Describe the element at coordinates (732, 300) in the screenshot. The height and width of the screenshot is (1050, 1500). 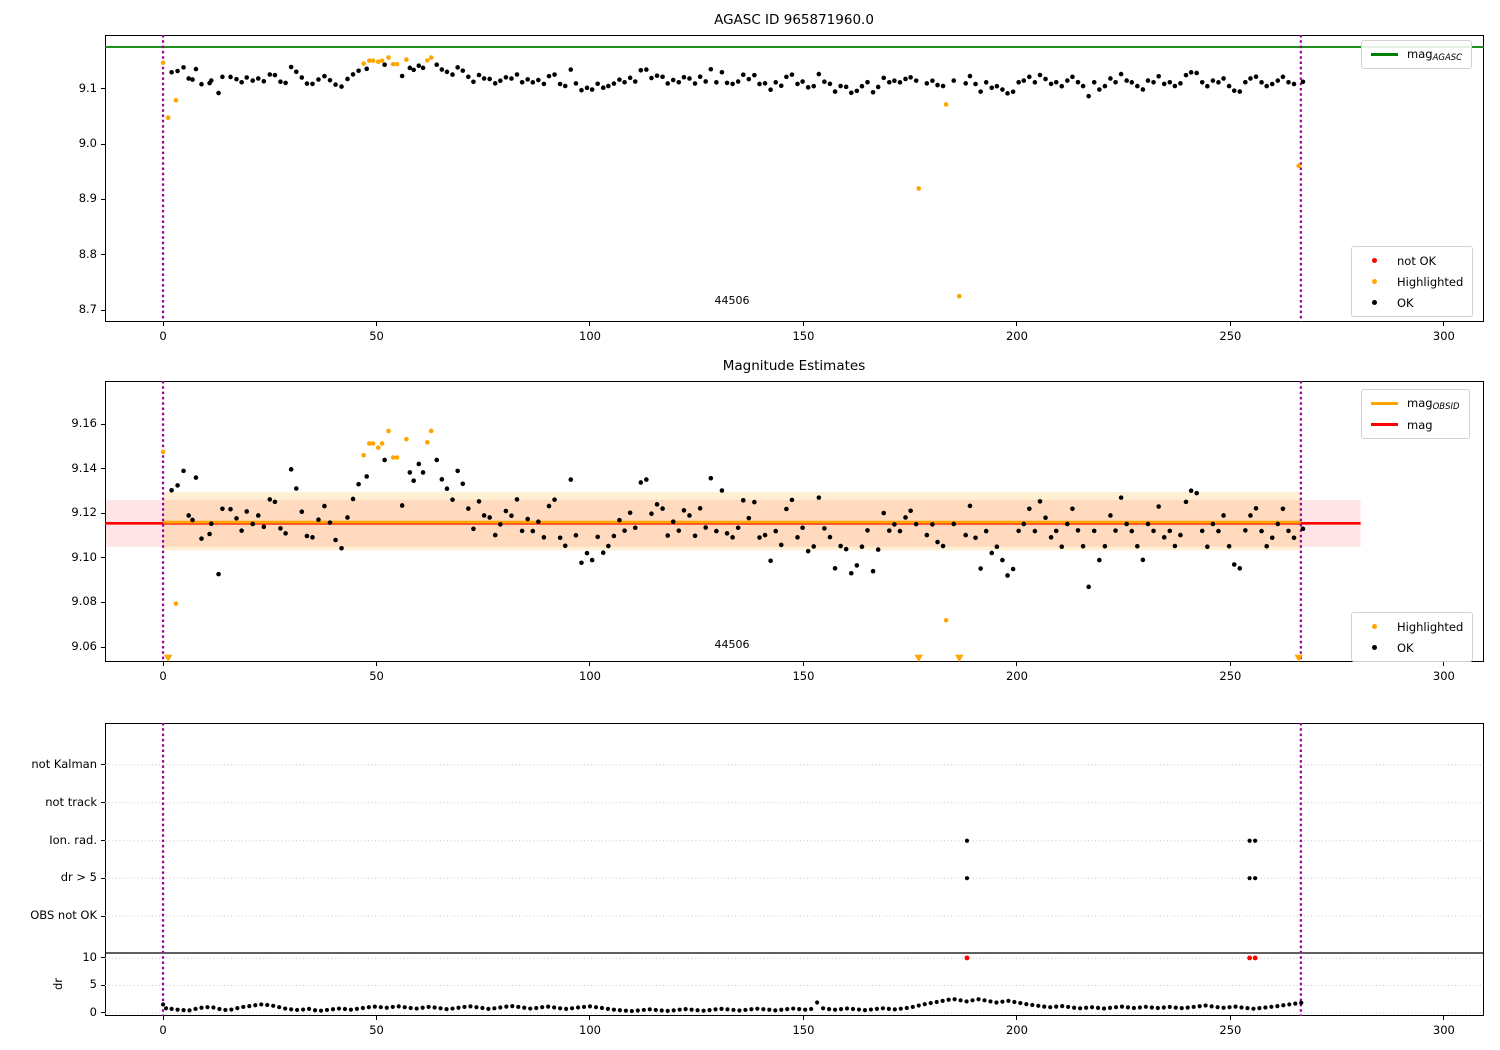
I see `obsid-annotation-top: 44506` at that location.